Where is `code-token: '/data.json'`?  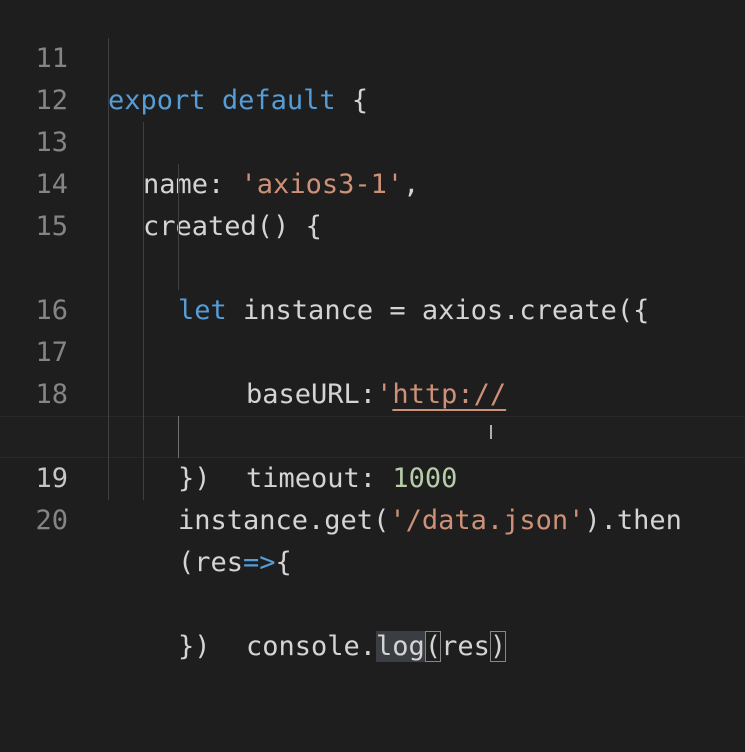
code-token: '/data.json' is located at coordinates (487, 520).